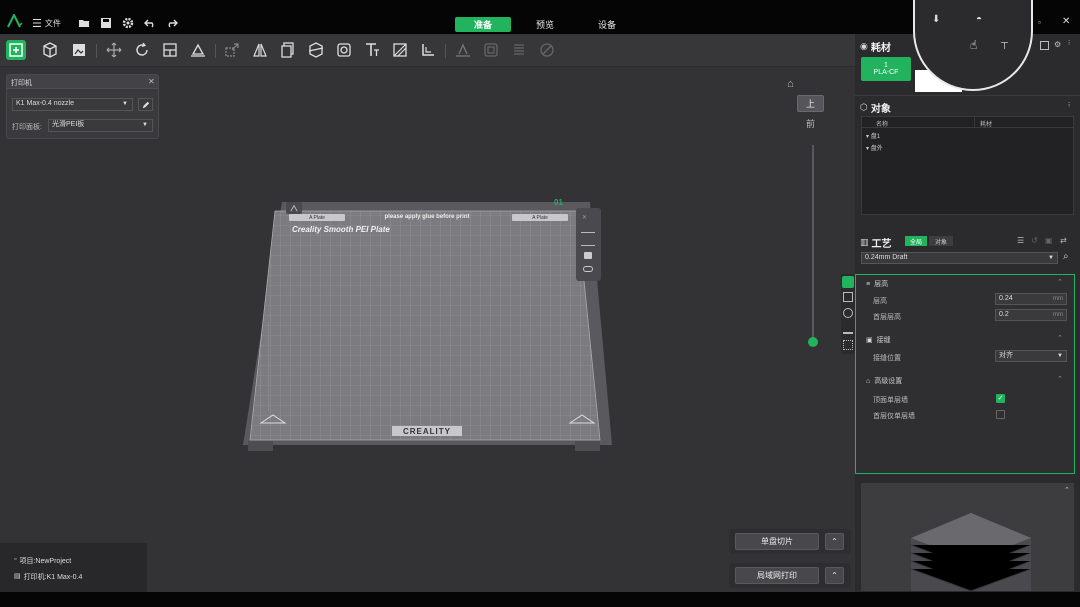  I want to click on cut-icon, so click(316, 50).